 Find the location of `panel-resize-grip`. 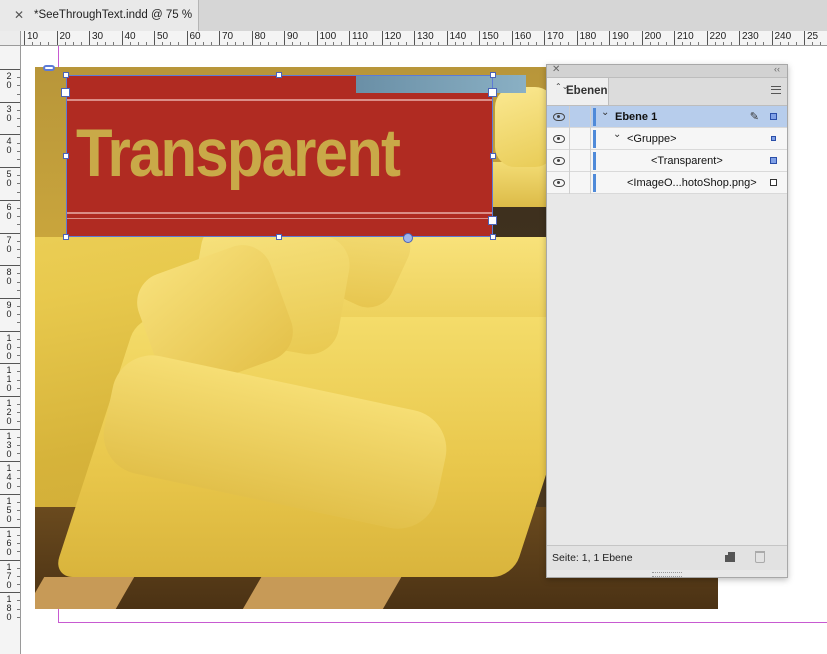

panel-resize-grip is located at coordinates (667, 574).